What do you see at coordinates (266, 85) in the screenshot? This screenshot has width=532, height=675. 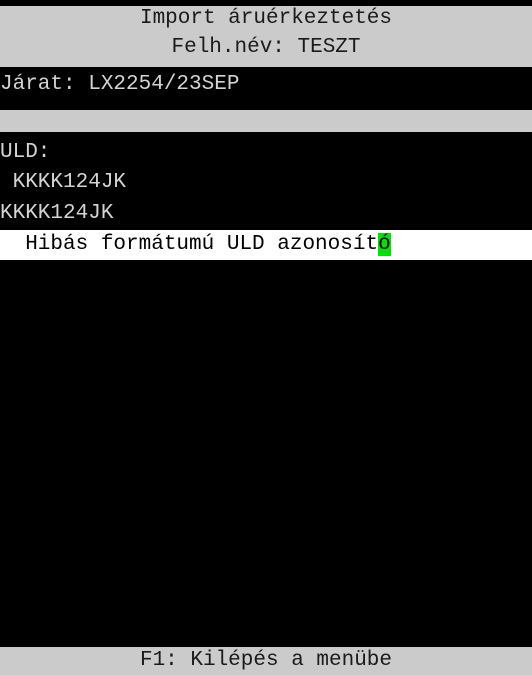 I see `flight-line: Járat: LX2254/23SEP` at bounding box center [266, 85].